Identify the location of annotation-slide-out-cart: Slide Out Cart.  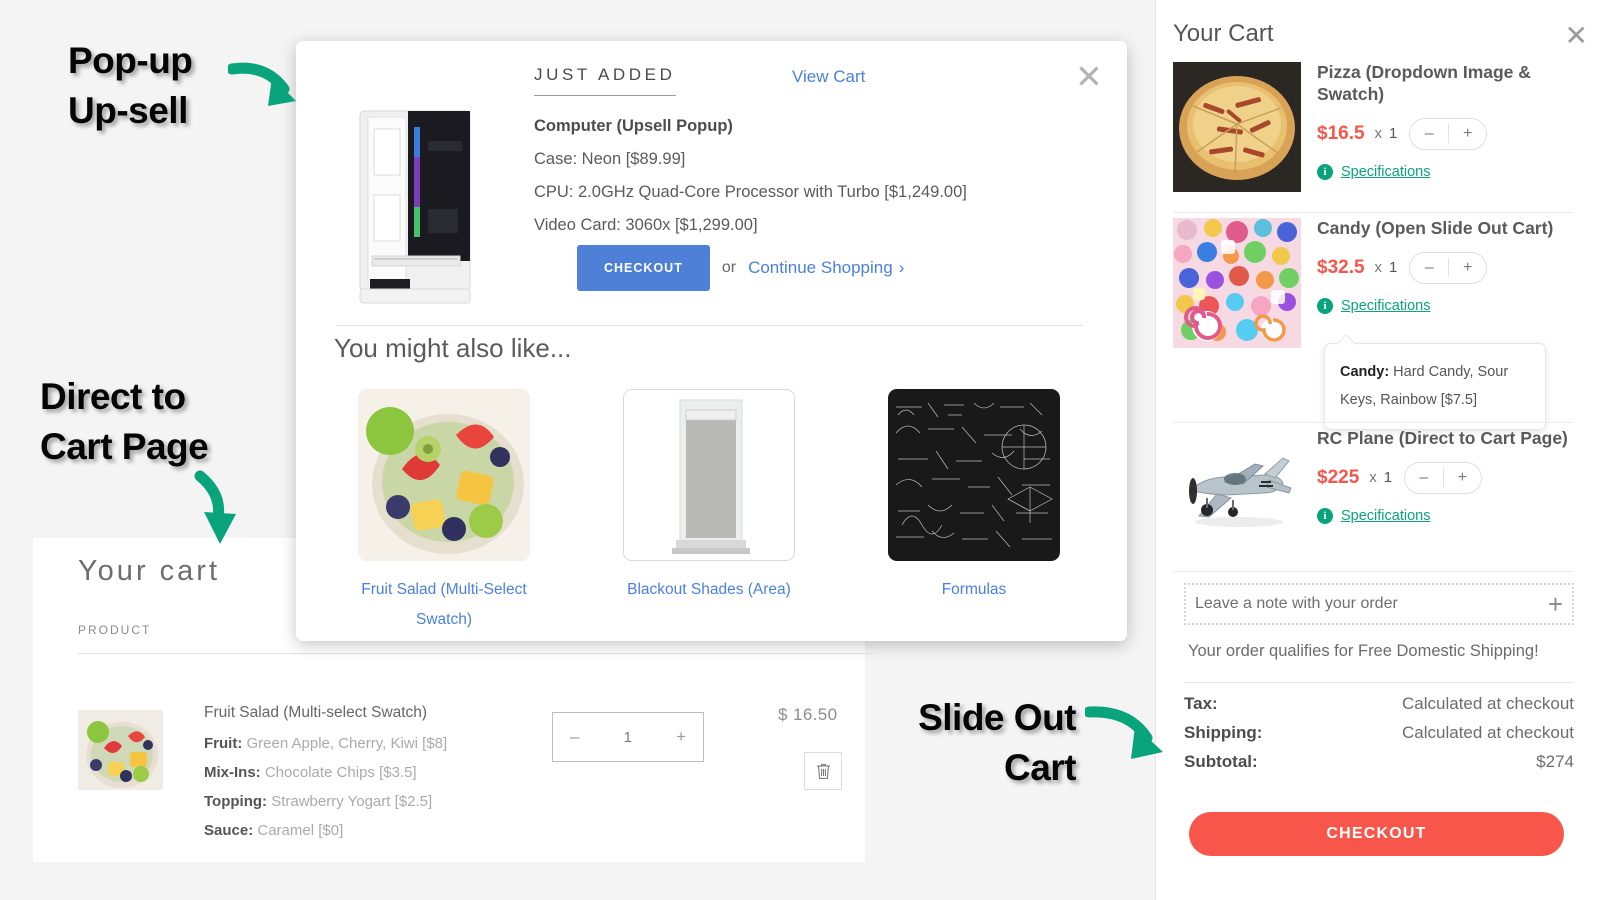
(997, 743).